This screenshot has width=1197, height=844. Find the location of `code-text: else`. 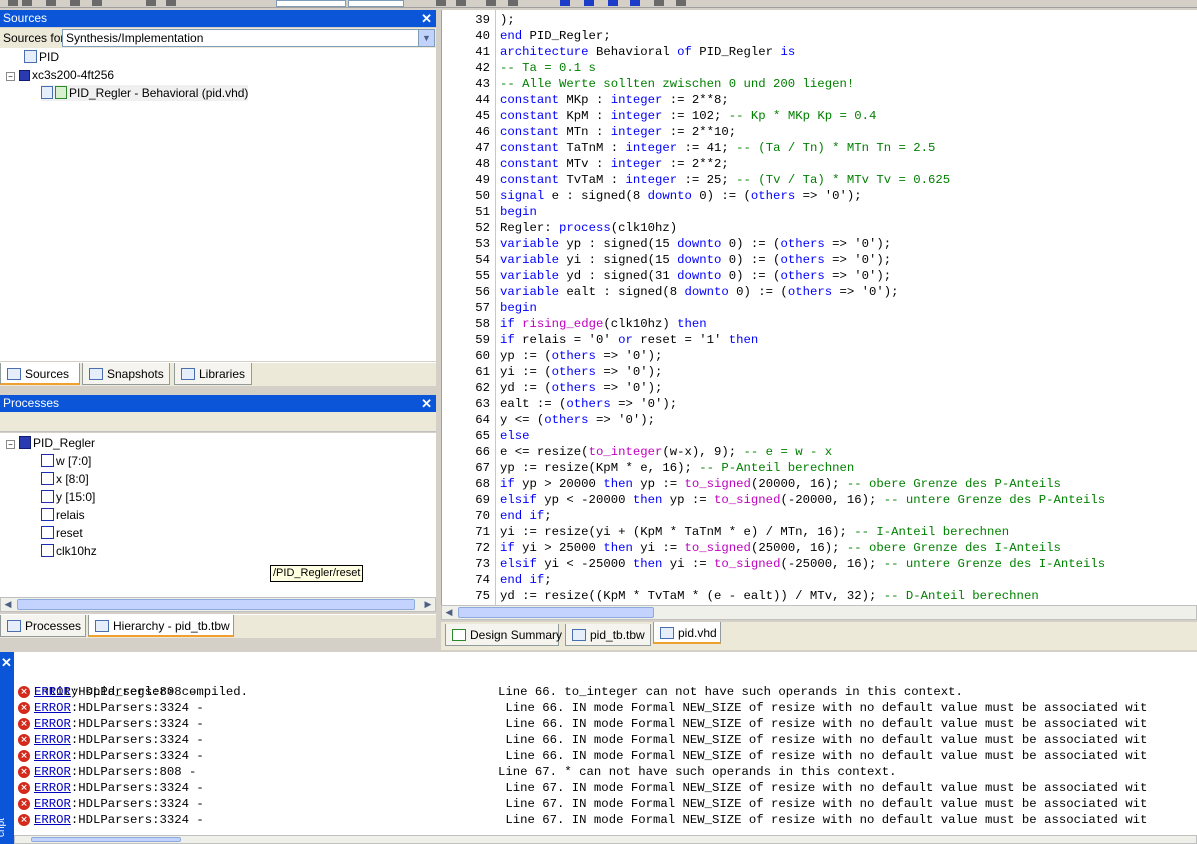

code-text: else is located at coordinates (515, 436).